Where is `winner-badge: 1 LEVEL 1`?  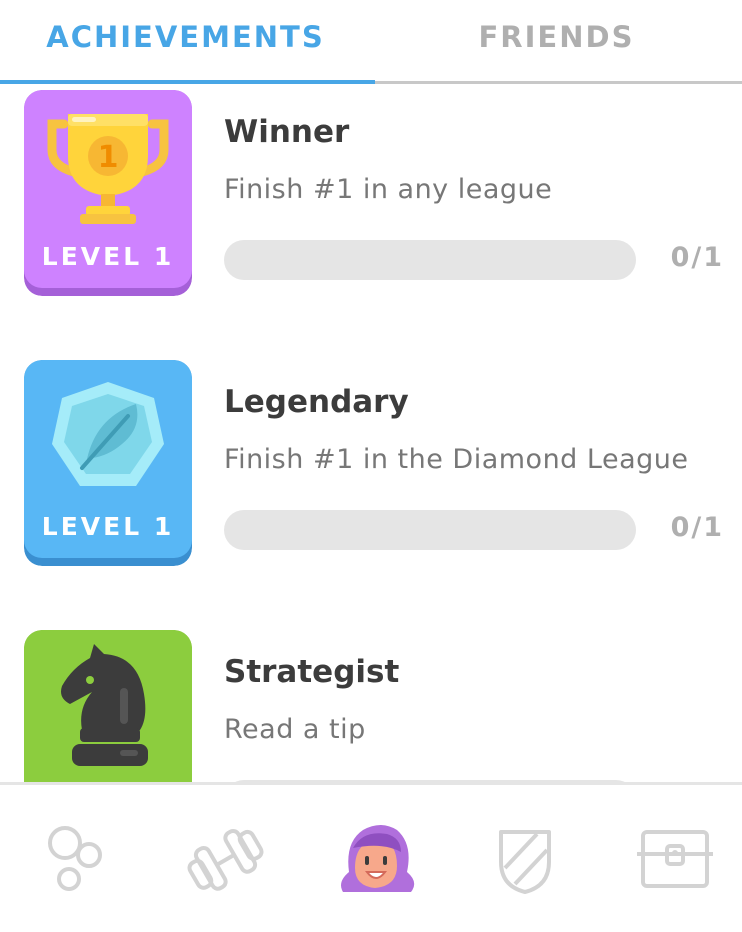 winner-badge: 1 LEVEL 1 is located at coordinates (108, 193).